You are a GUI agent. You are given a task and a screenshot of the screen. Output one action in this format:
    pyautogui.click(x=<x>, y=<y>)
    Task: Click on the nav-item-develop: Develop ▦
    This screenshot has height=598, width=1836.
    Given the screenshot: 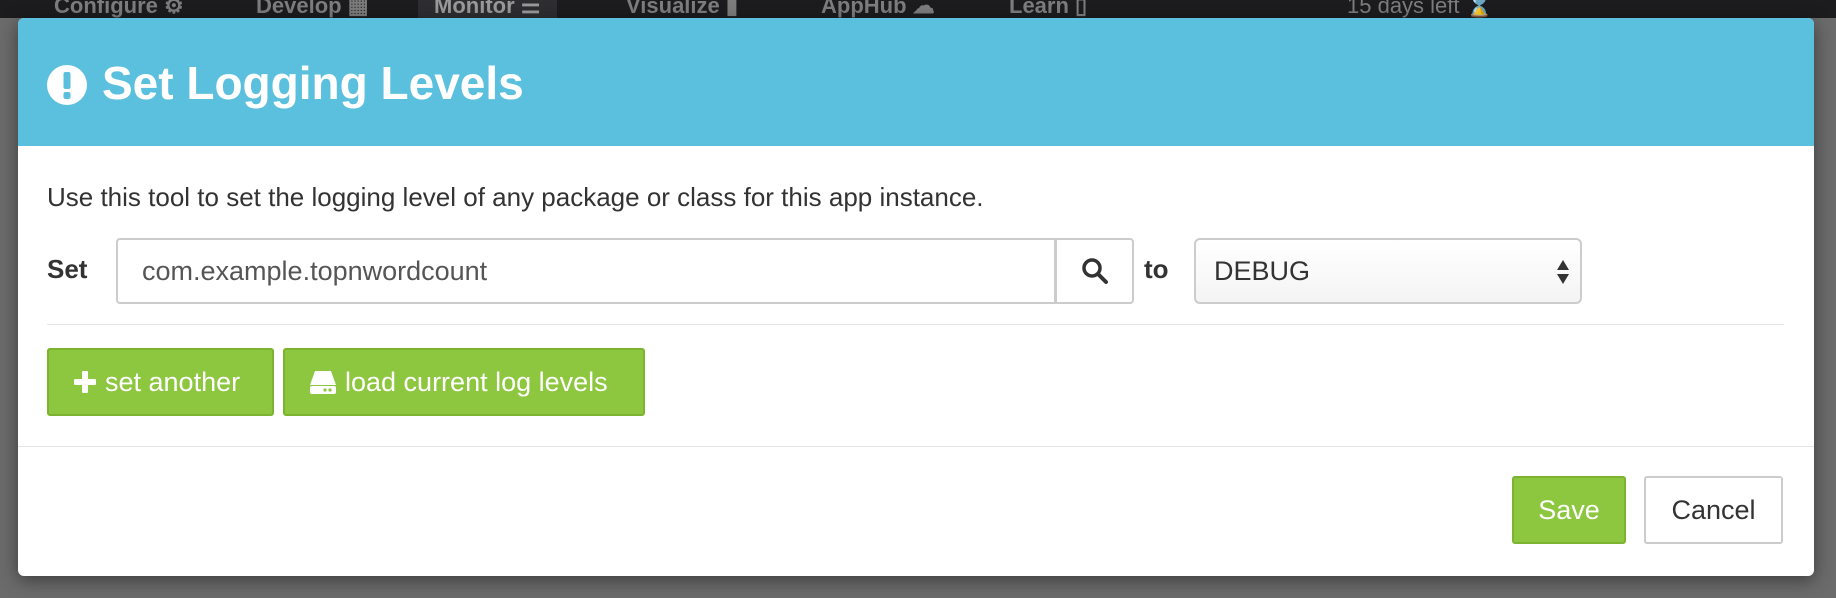 What is the action you would take?
    pyautogui.click(x=312, y=9)
    